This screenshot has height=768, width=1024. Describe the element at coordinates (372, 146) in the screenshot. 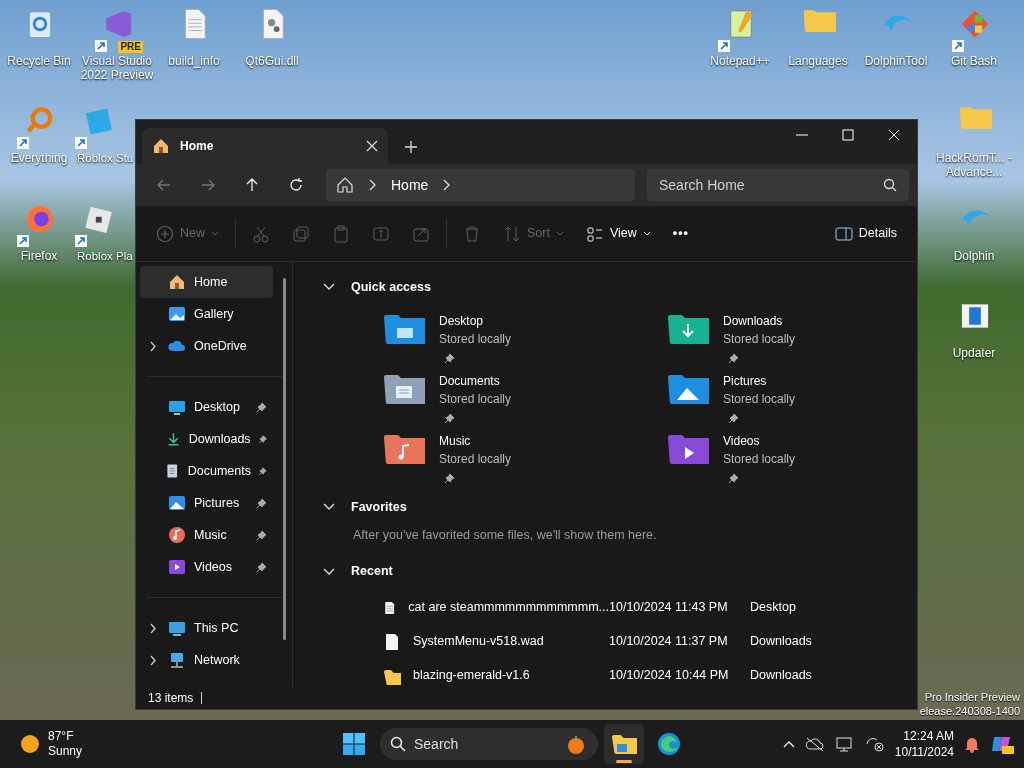

I see `close-icon` at that location.